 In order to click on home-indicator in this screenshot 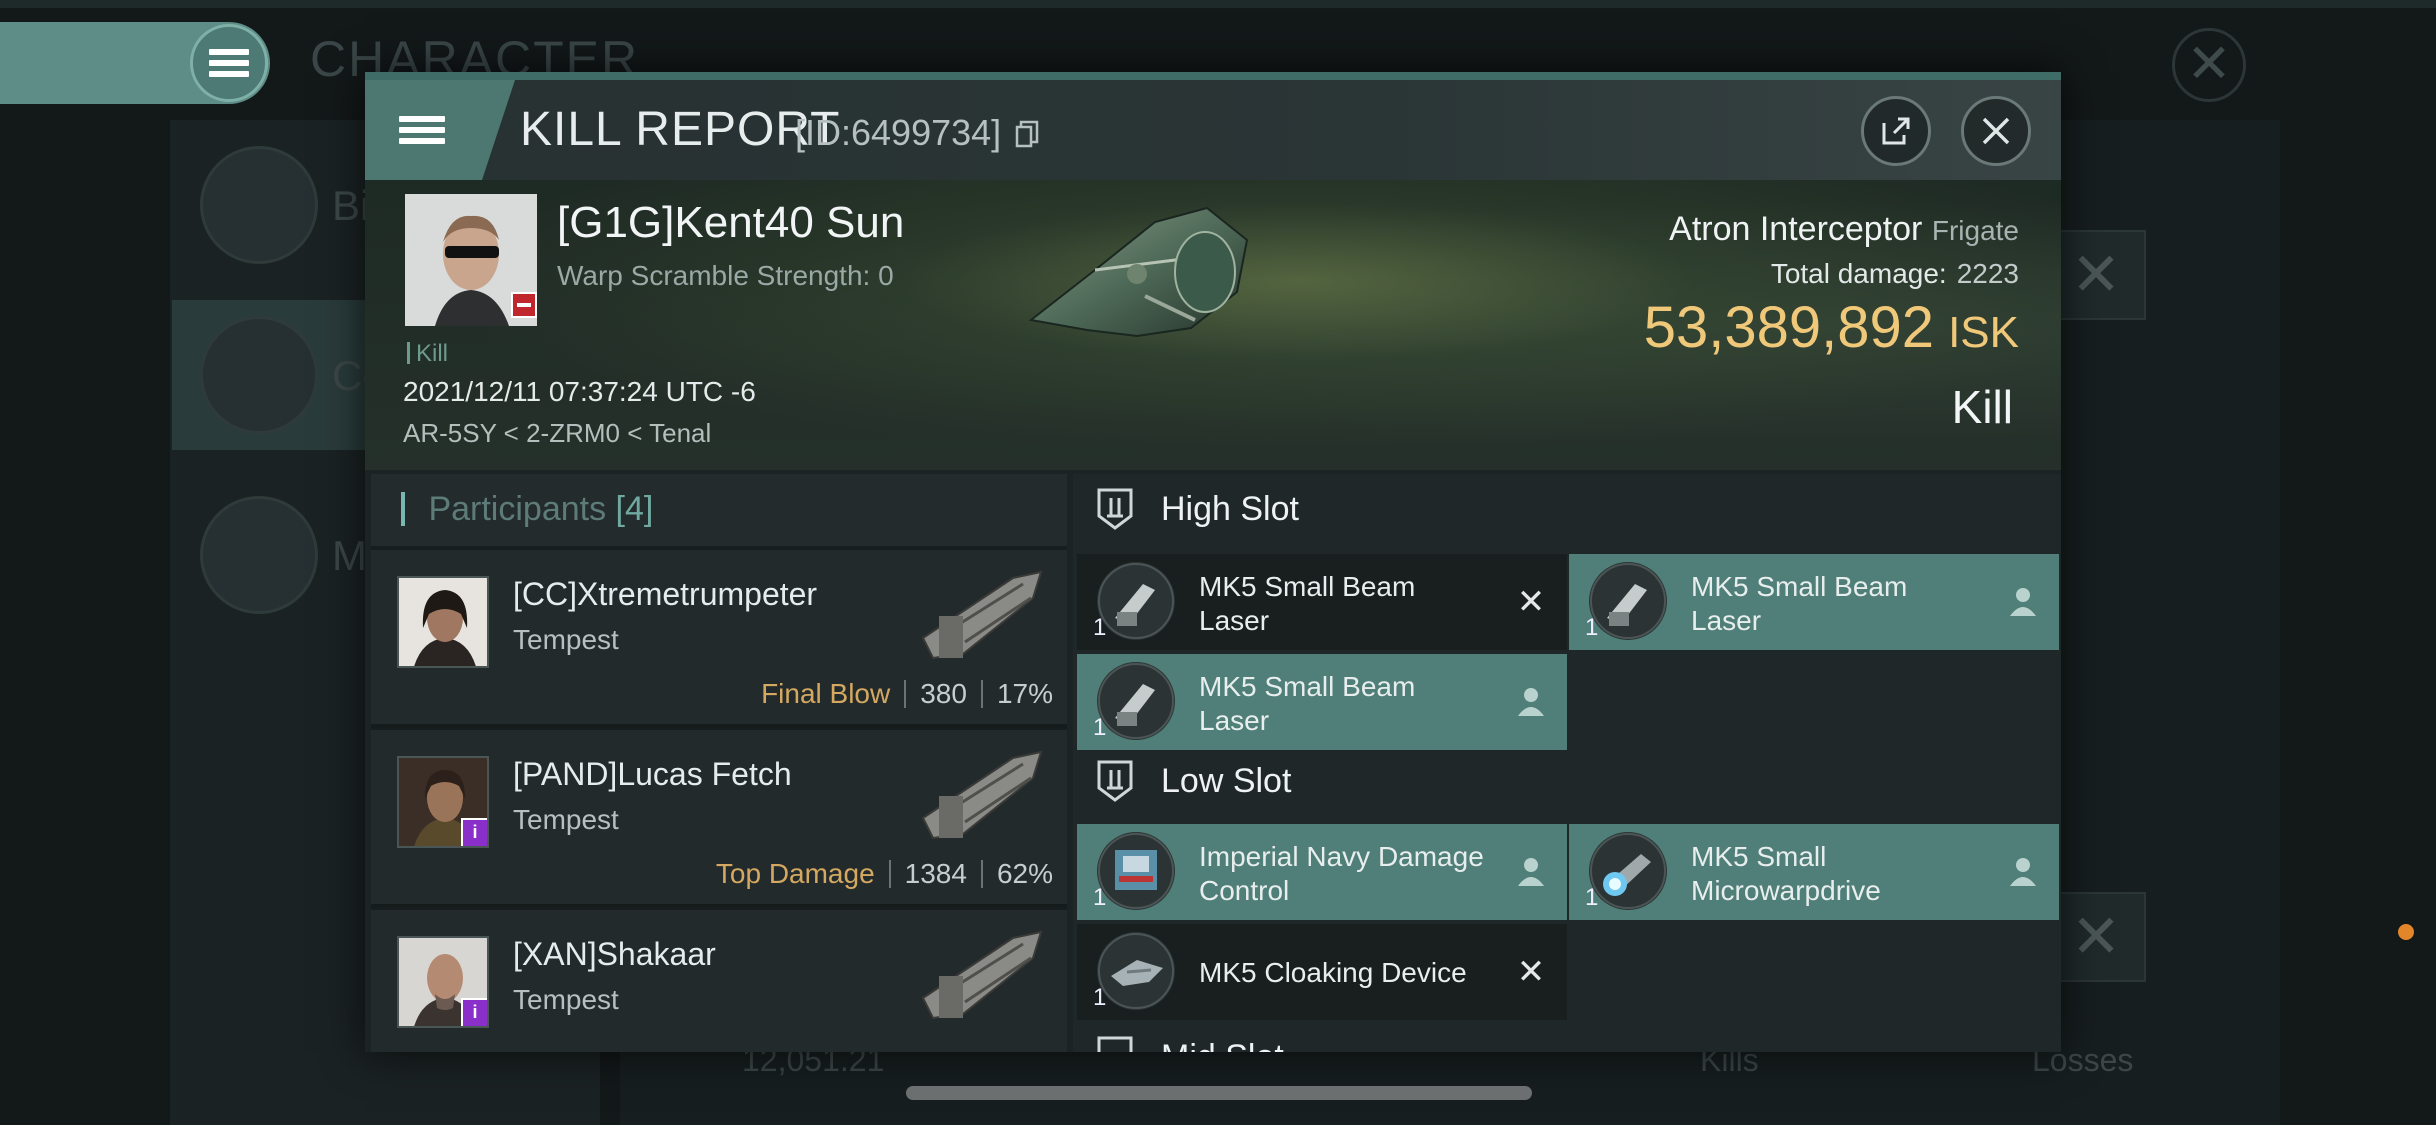, I will do `click(1219, 1093)`.